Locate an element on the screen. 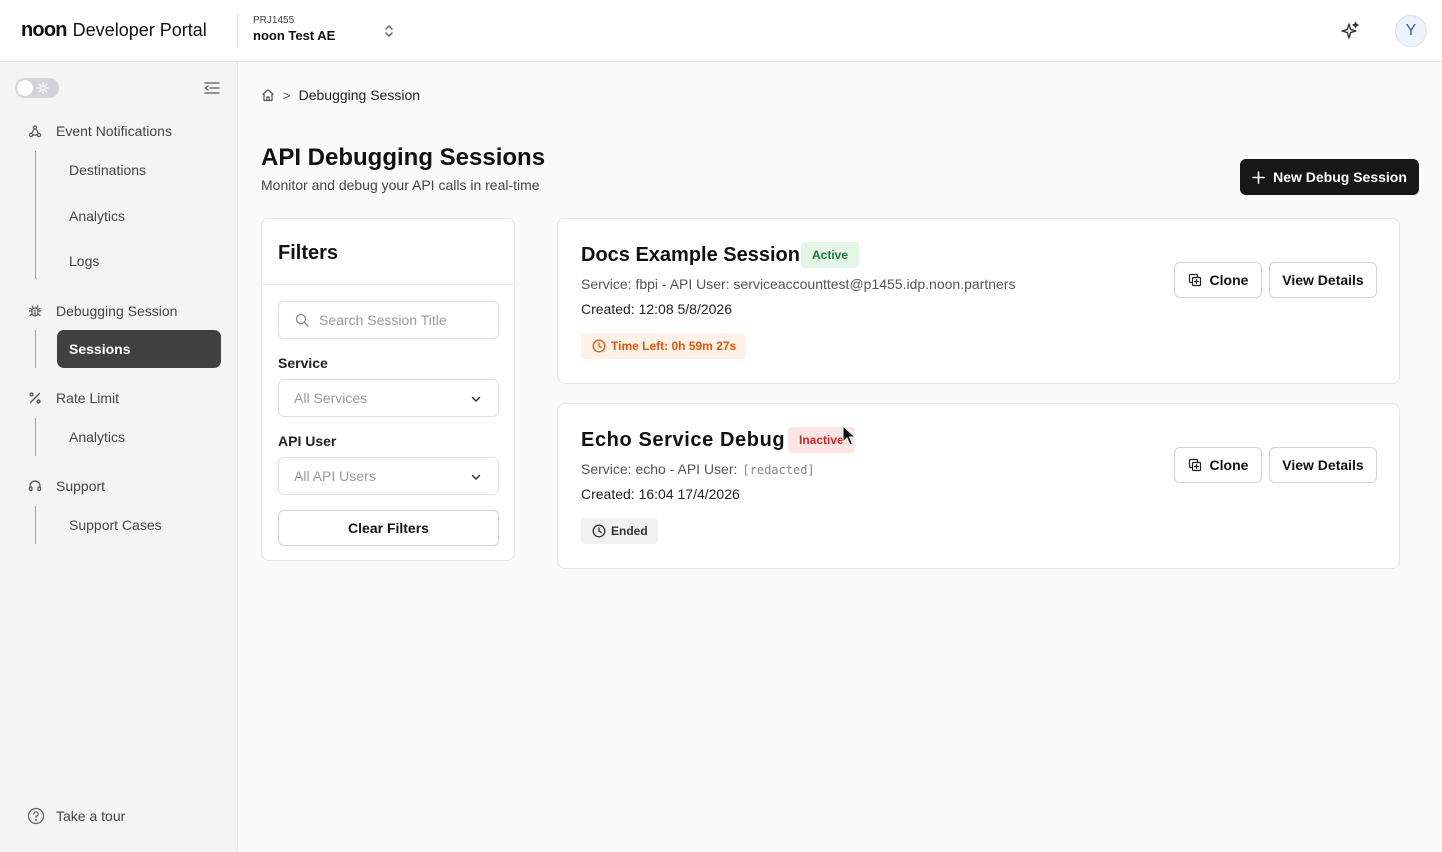 The image size is (1442, 852). clear-filters-label: Clear Filters is located at coordinates (388, 528).